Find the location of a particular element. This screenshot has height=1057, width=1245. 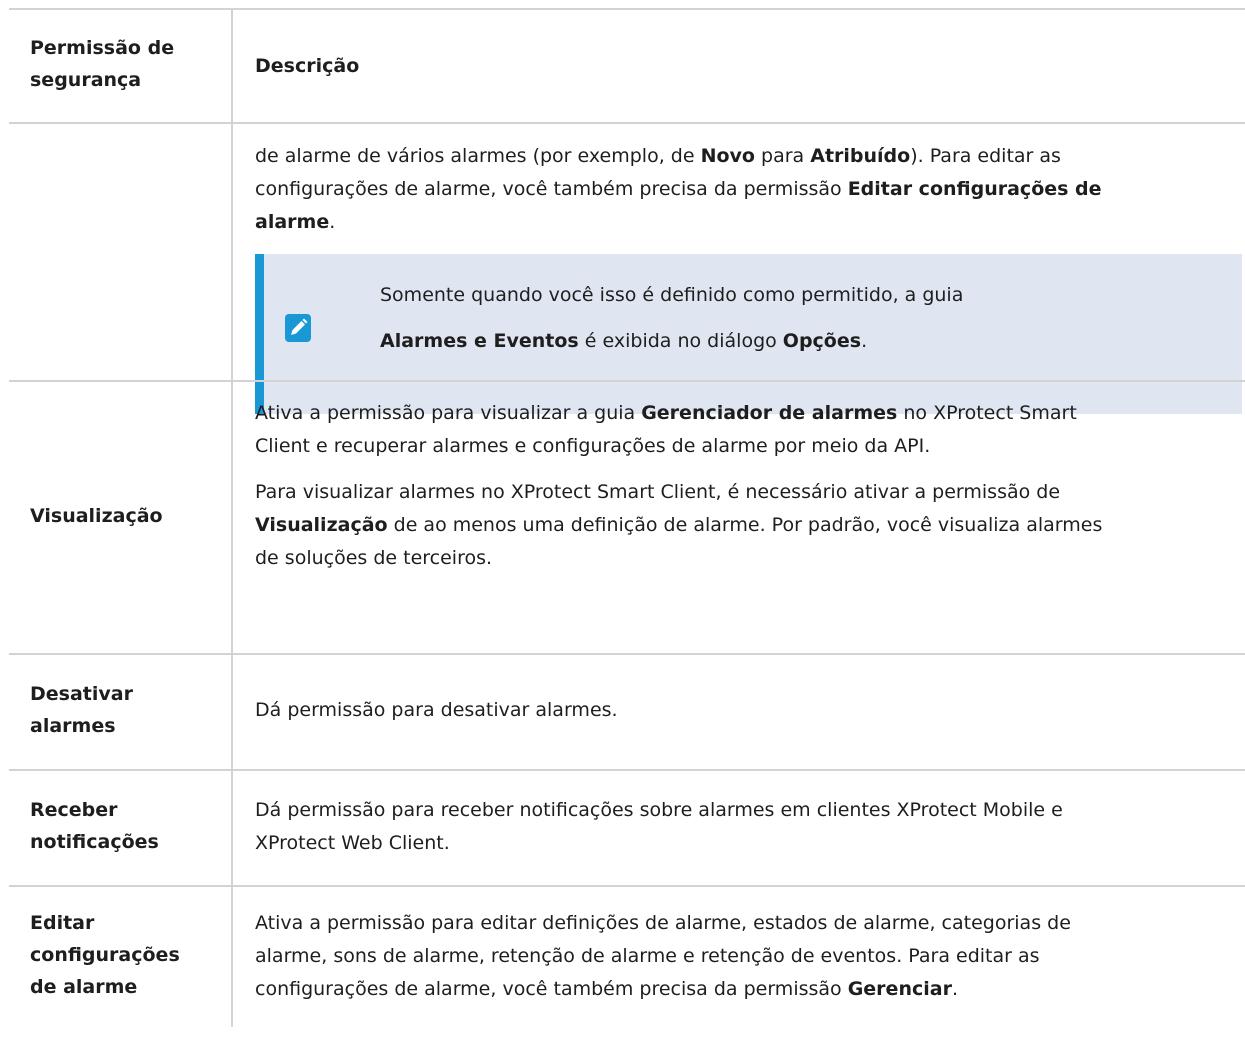

header-permission-line: Permissão de is located at coordinates (102, 48).